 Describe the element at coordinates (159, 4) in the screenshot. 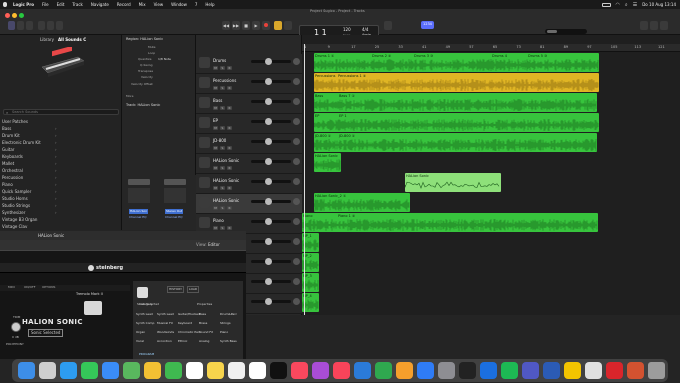

I see `menu-view: View` at that location.